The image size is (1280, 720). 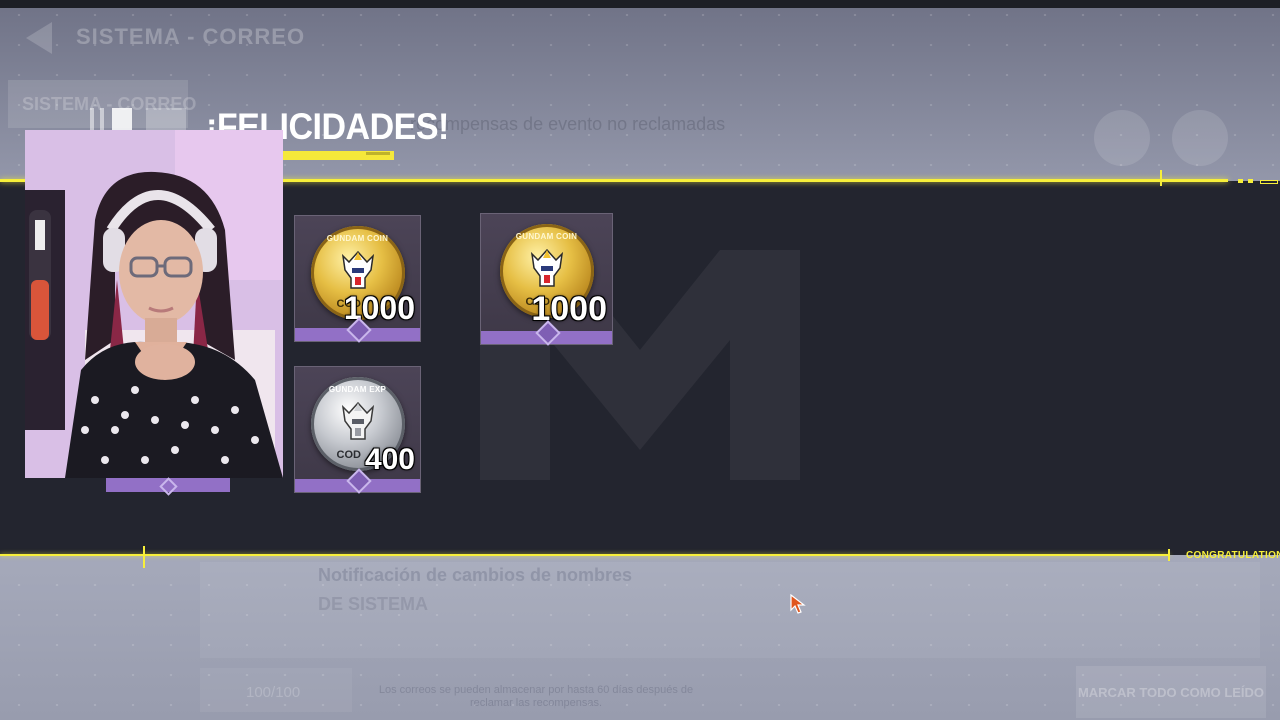 What do you see at coordinates (1171, 692) in the screenshot?
I see `mark-all-read-button: MARCAR TODO COMO LEÍDO` at bounding box center [1171, 692].